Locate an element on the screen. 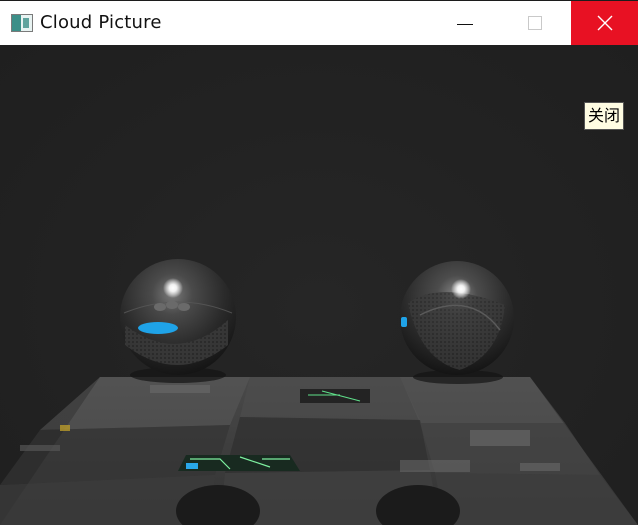 The width and height of the screenshot is (638, 525). maximize-icon is located at coordinates (534, 23).